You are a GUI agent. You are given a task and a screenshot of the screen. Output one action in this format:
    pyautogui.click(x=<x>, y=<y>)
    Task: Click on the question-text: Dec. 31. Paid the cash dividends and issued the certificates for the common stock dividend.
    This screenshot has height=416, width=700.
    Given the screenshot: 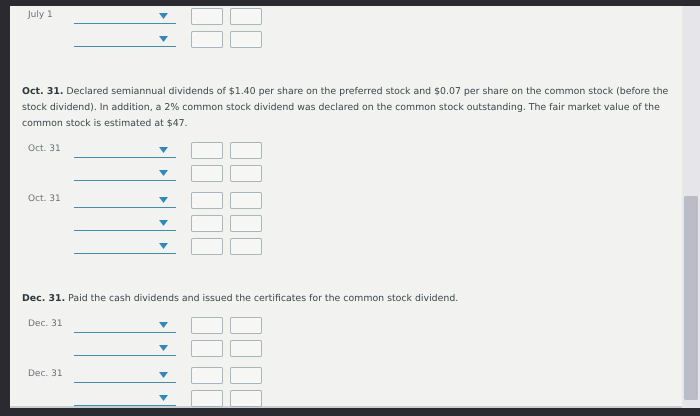 What is the action you would take?
    pyautogui.click(x=241, y=299)
    